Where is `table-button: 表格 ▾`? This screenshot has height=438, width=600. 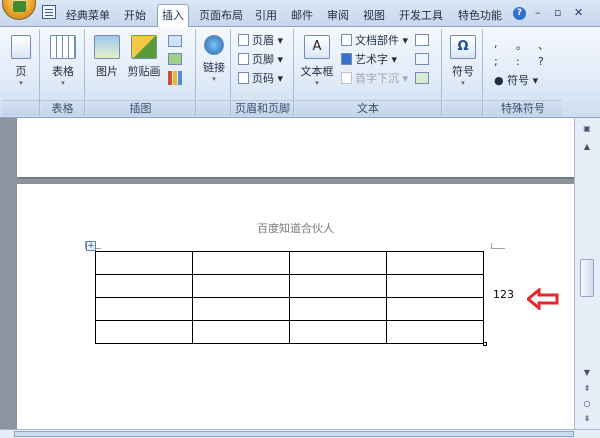 table-button: 表格 ▾ is located at coordinates (63, 61).